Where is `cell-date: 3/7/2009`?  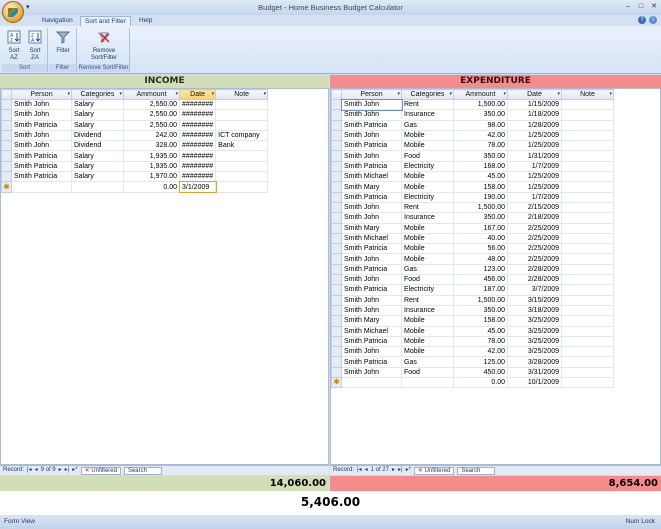 cell-date: 3/7/2009 is located at coordinates (534, 290).